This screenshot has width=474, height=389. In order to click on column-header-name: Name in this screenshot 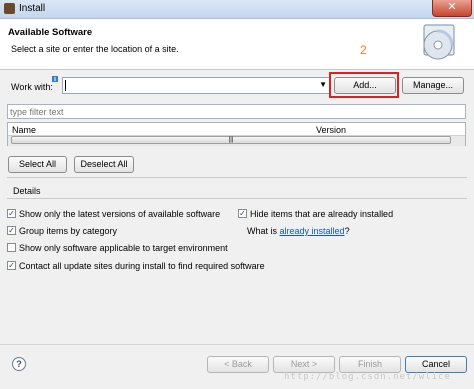, I will do `click(24, 130)`.